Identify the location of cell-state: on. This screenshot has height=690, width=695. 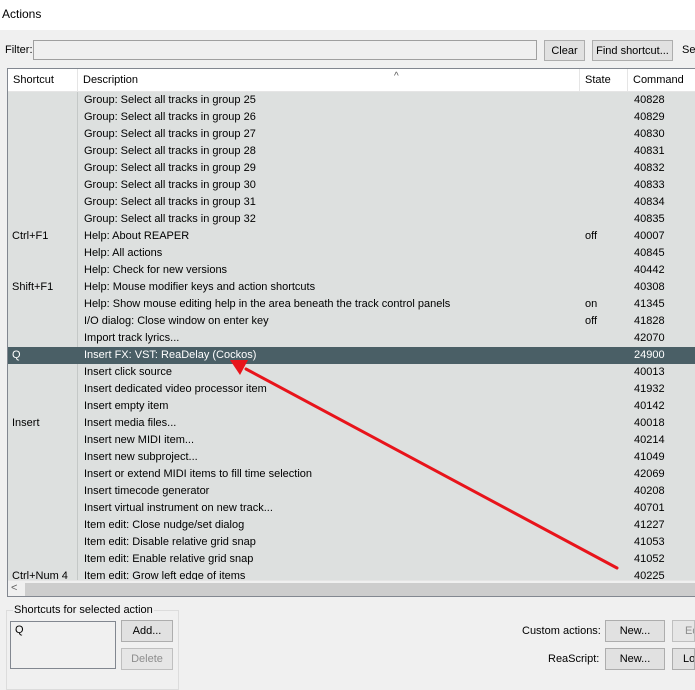
(591, 304).